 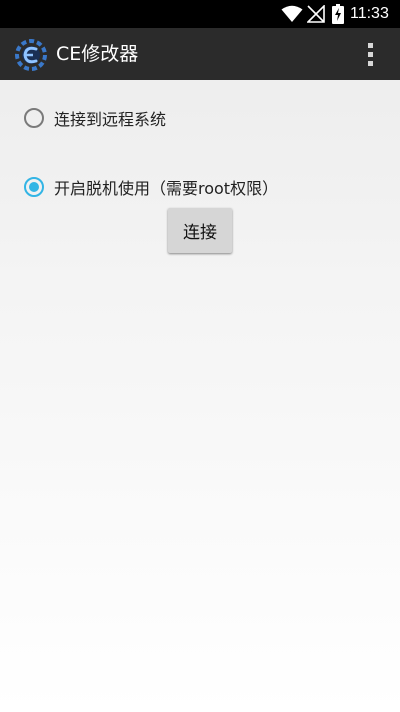 What do you see at coordinates (97, 54) in the screenshot?
I see `app-title: CE修改器` at bounding box center [97, 54].